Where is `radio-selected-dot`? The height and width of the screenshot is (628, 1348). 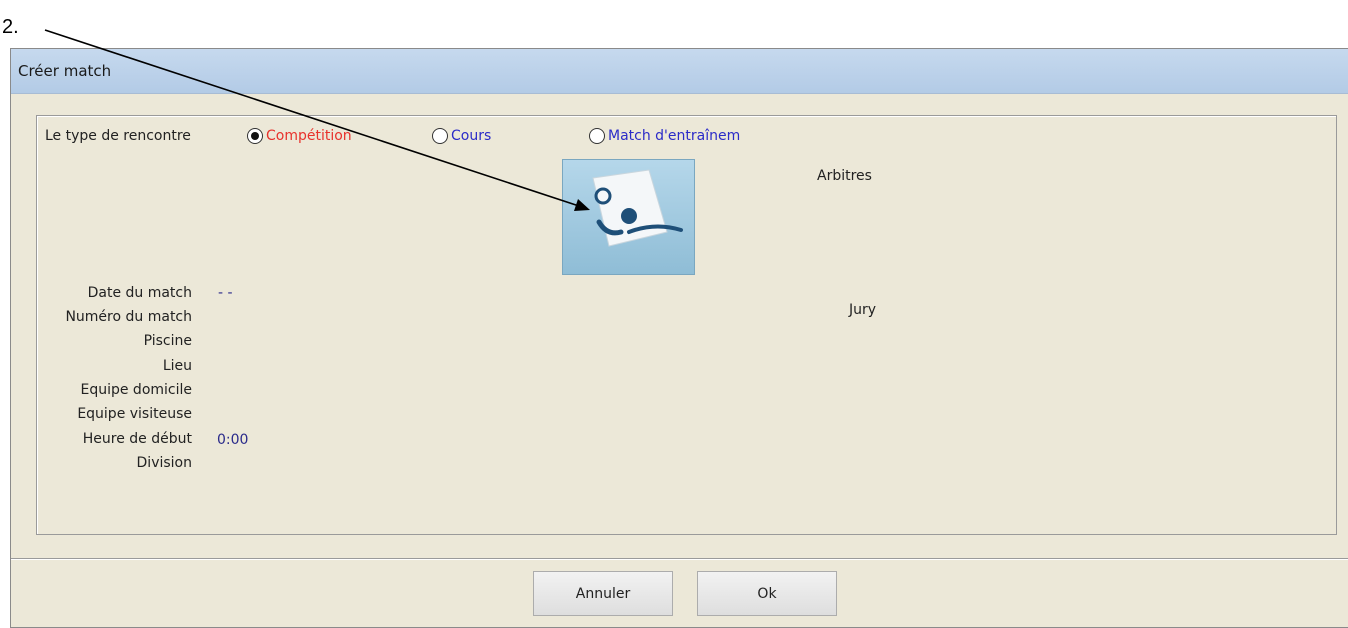
radio-selected-dot is located at coordinates (255, 136).